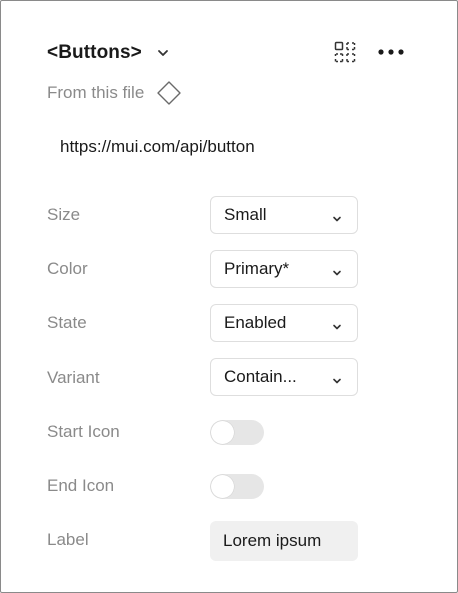  Describe the element at coordinates (94, 52) in the screenshot. I see `component-title: <Buttons>` at that location.